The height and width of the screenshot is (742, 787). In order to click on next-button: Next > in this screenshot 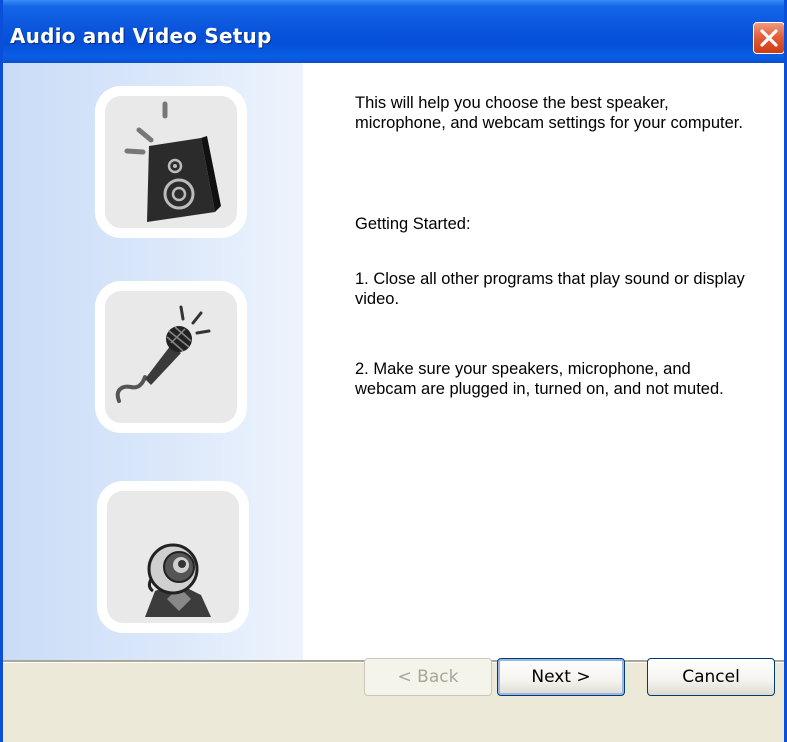, I will do `click(561, 677)`.